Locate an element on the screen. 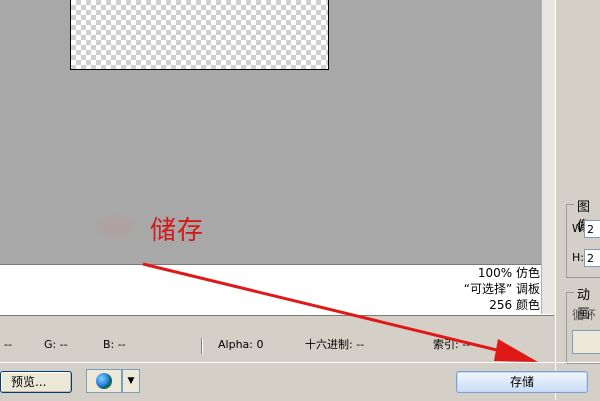 The height and width of the screenshot is (401, 600). arrow-line is located at coordinates (324, 308).